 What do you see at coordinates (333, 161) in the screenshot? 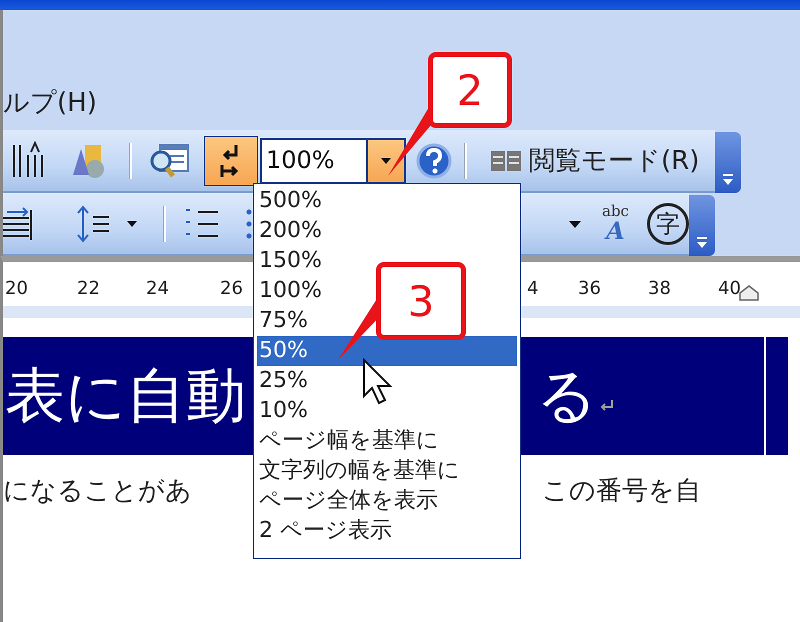
I see `zoom-combo-box: 100%` at bounding box center [333, 161].